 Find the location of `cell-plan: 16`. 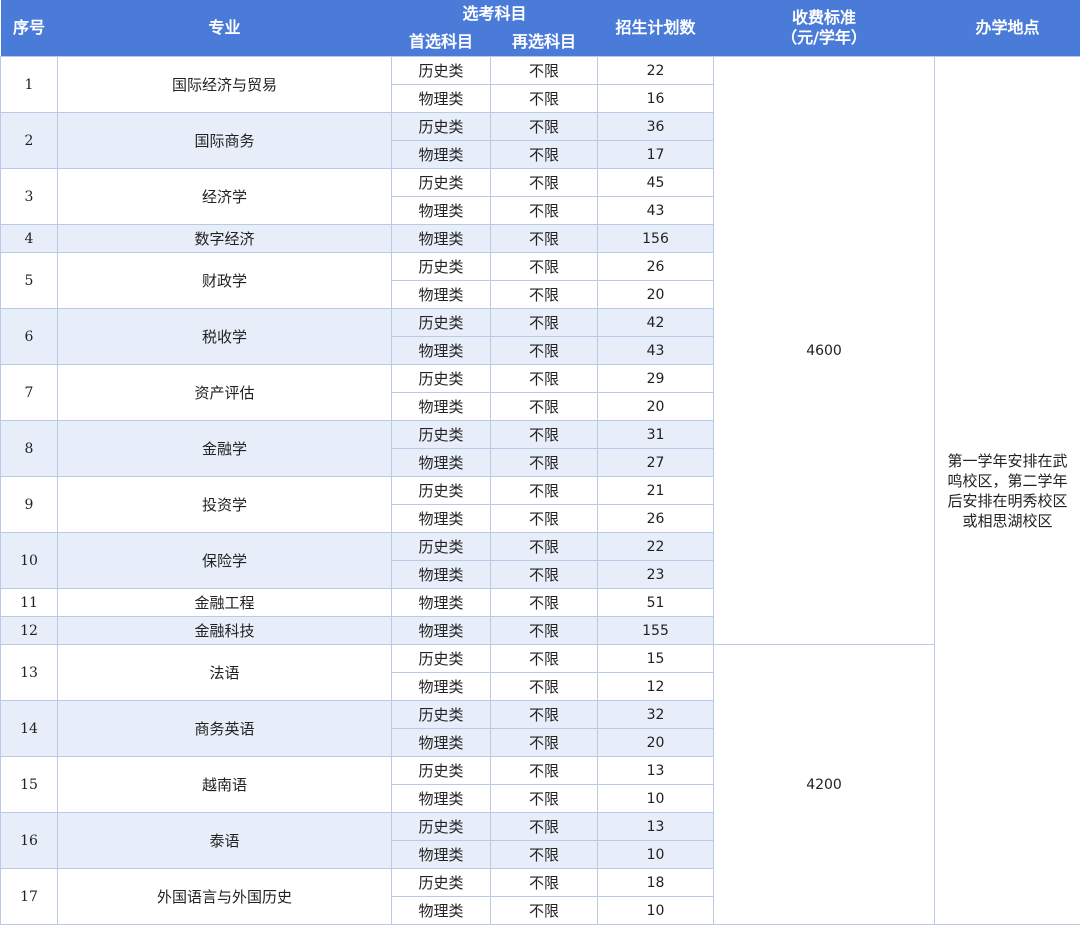

cell-plan: 16 is located at coordinates (656, 99).